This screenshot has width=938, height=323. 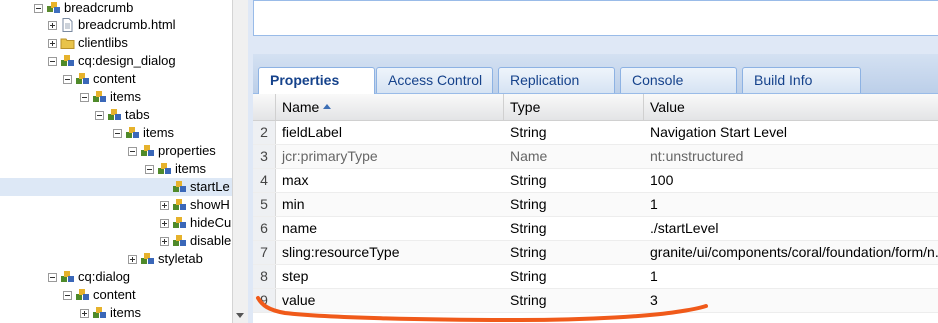 I want to click on cell-value: ./startLevel, so click(x=791, y=228).